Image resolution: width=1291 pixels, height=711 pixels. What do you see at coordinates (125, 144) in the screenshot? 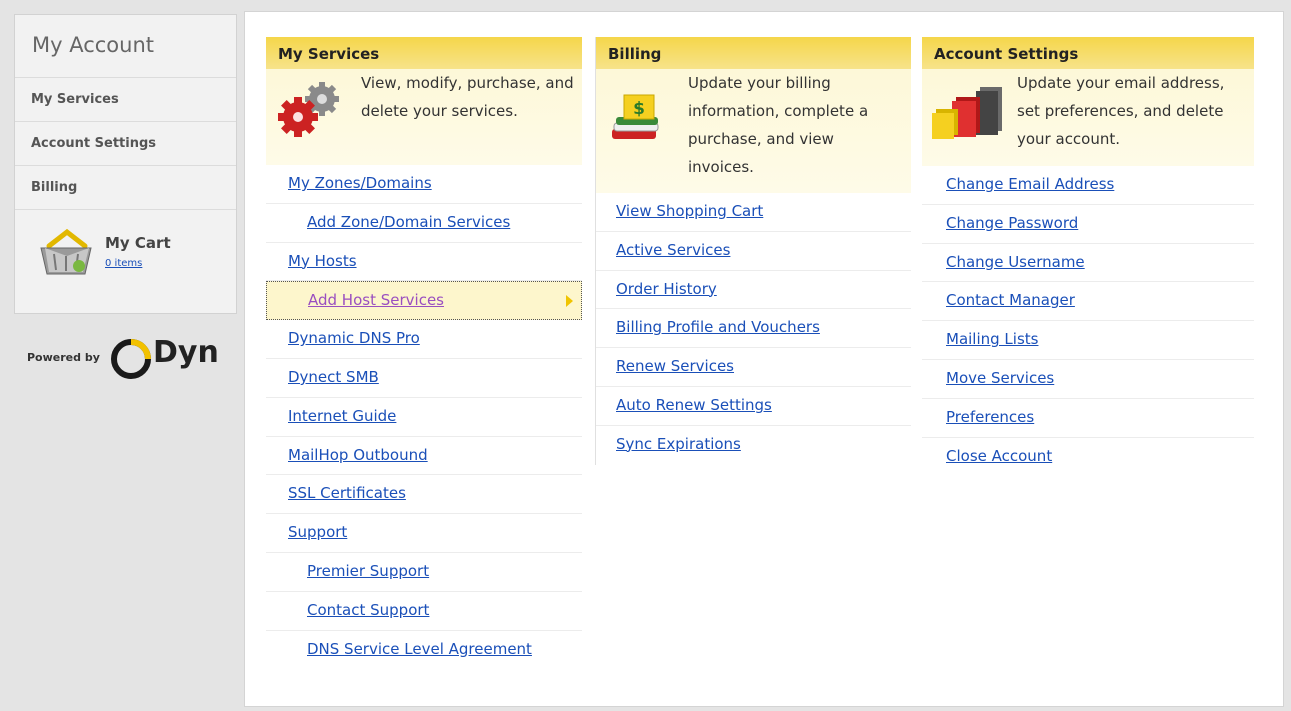
I see `sidebar-item-account-settings: Account Settings` at bounding box center [125, 144].